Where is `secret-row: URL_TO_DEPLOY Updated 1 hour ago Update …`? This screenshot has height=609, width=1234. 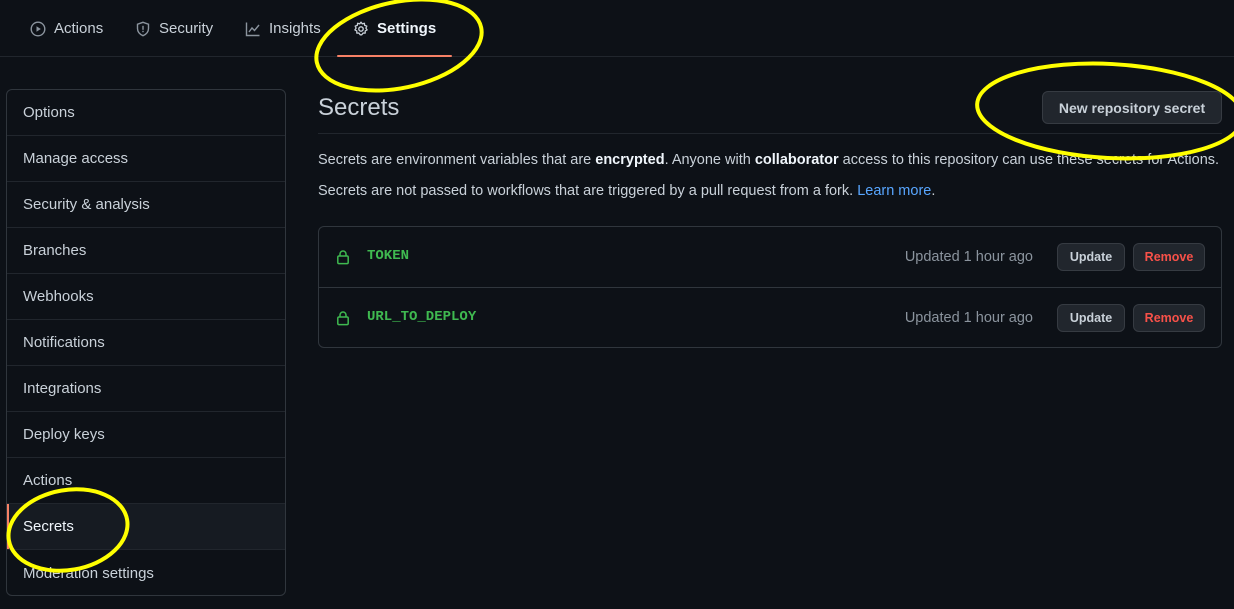 secret-row: URL_TO_DEPLOY Updated 1 hour ago Update … is located at coordinates (770, 317).